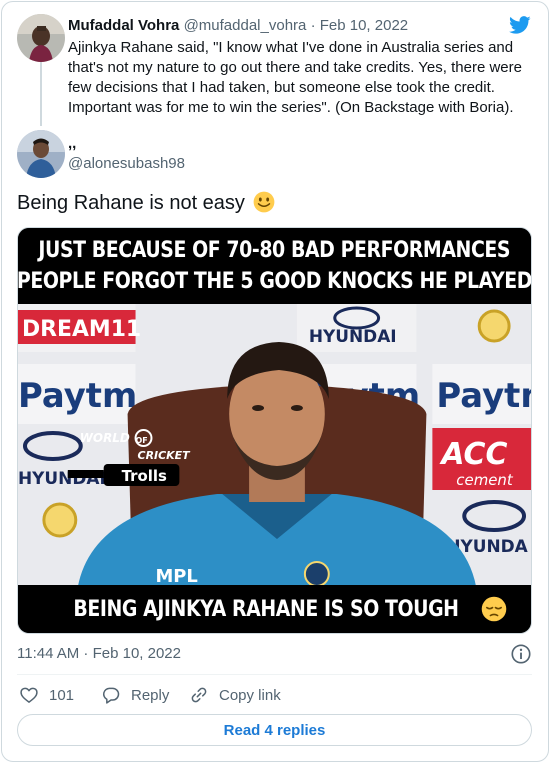 The image size is (550, 763). What do you see at coordinates (250, 695) in the screenshot?
I see `copy-link-label: Copy link` at bounding box center [250, 695].